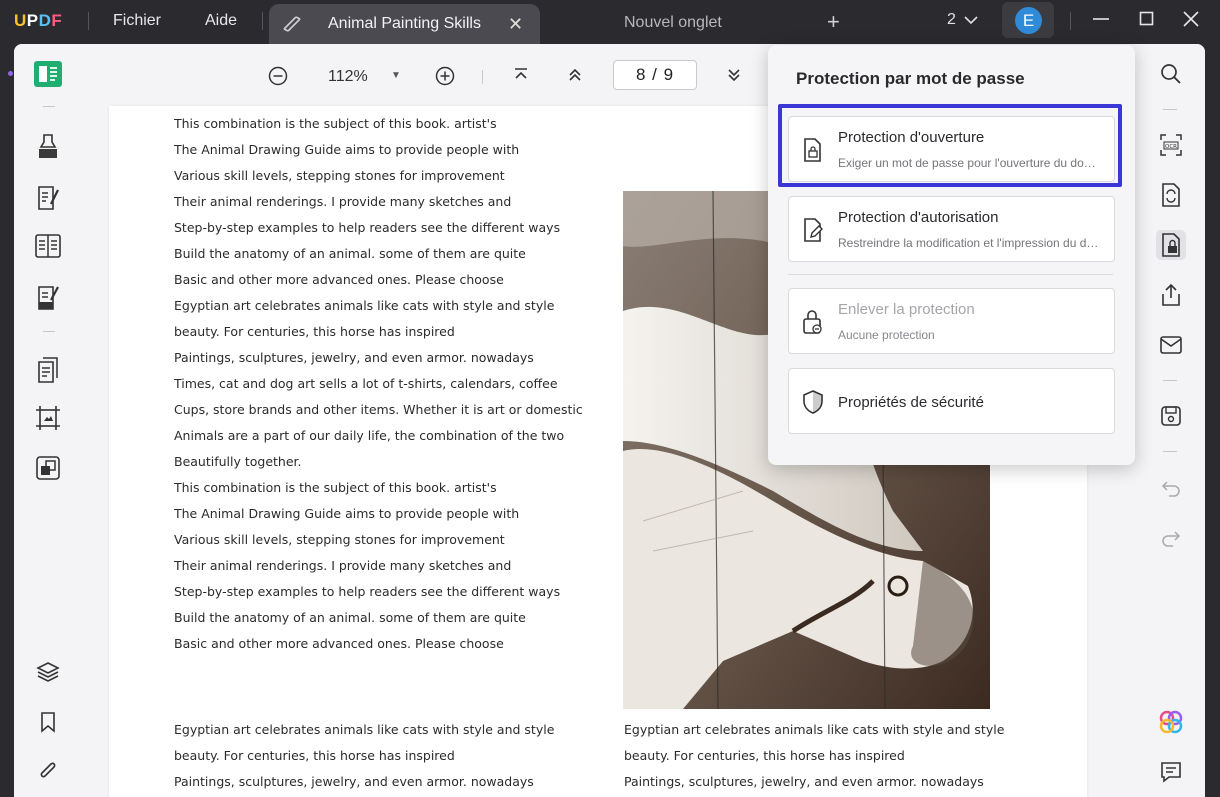 The width and height of the screenshot is (1220, 797). What do you see at coordinates (48, 297) in the screenshot?
I see `form-edit-icon` at bounding box center [48, 297].